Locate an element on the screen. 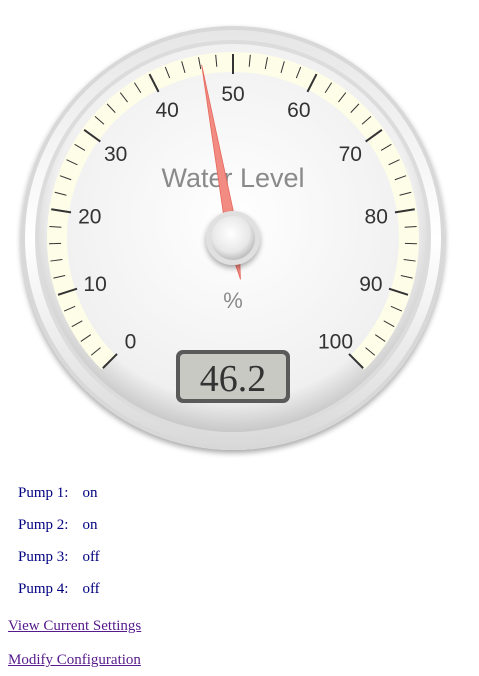  pump-row: Pump 3: off is located at coordinates (58, 557).